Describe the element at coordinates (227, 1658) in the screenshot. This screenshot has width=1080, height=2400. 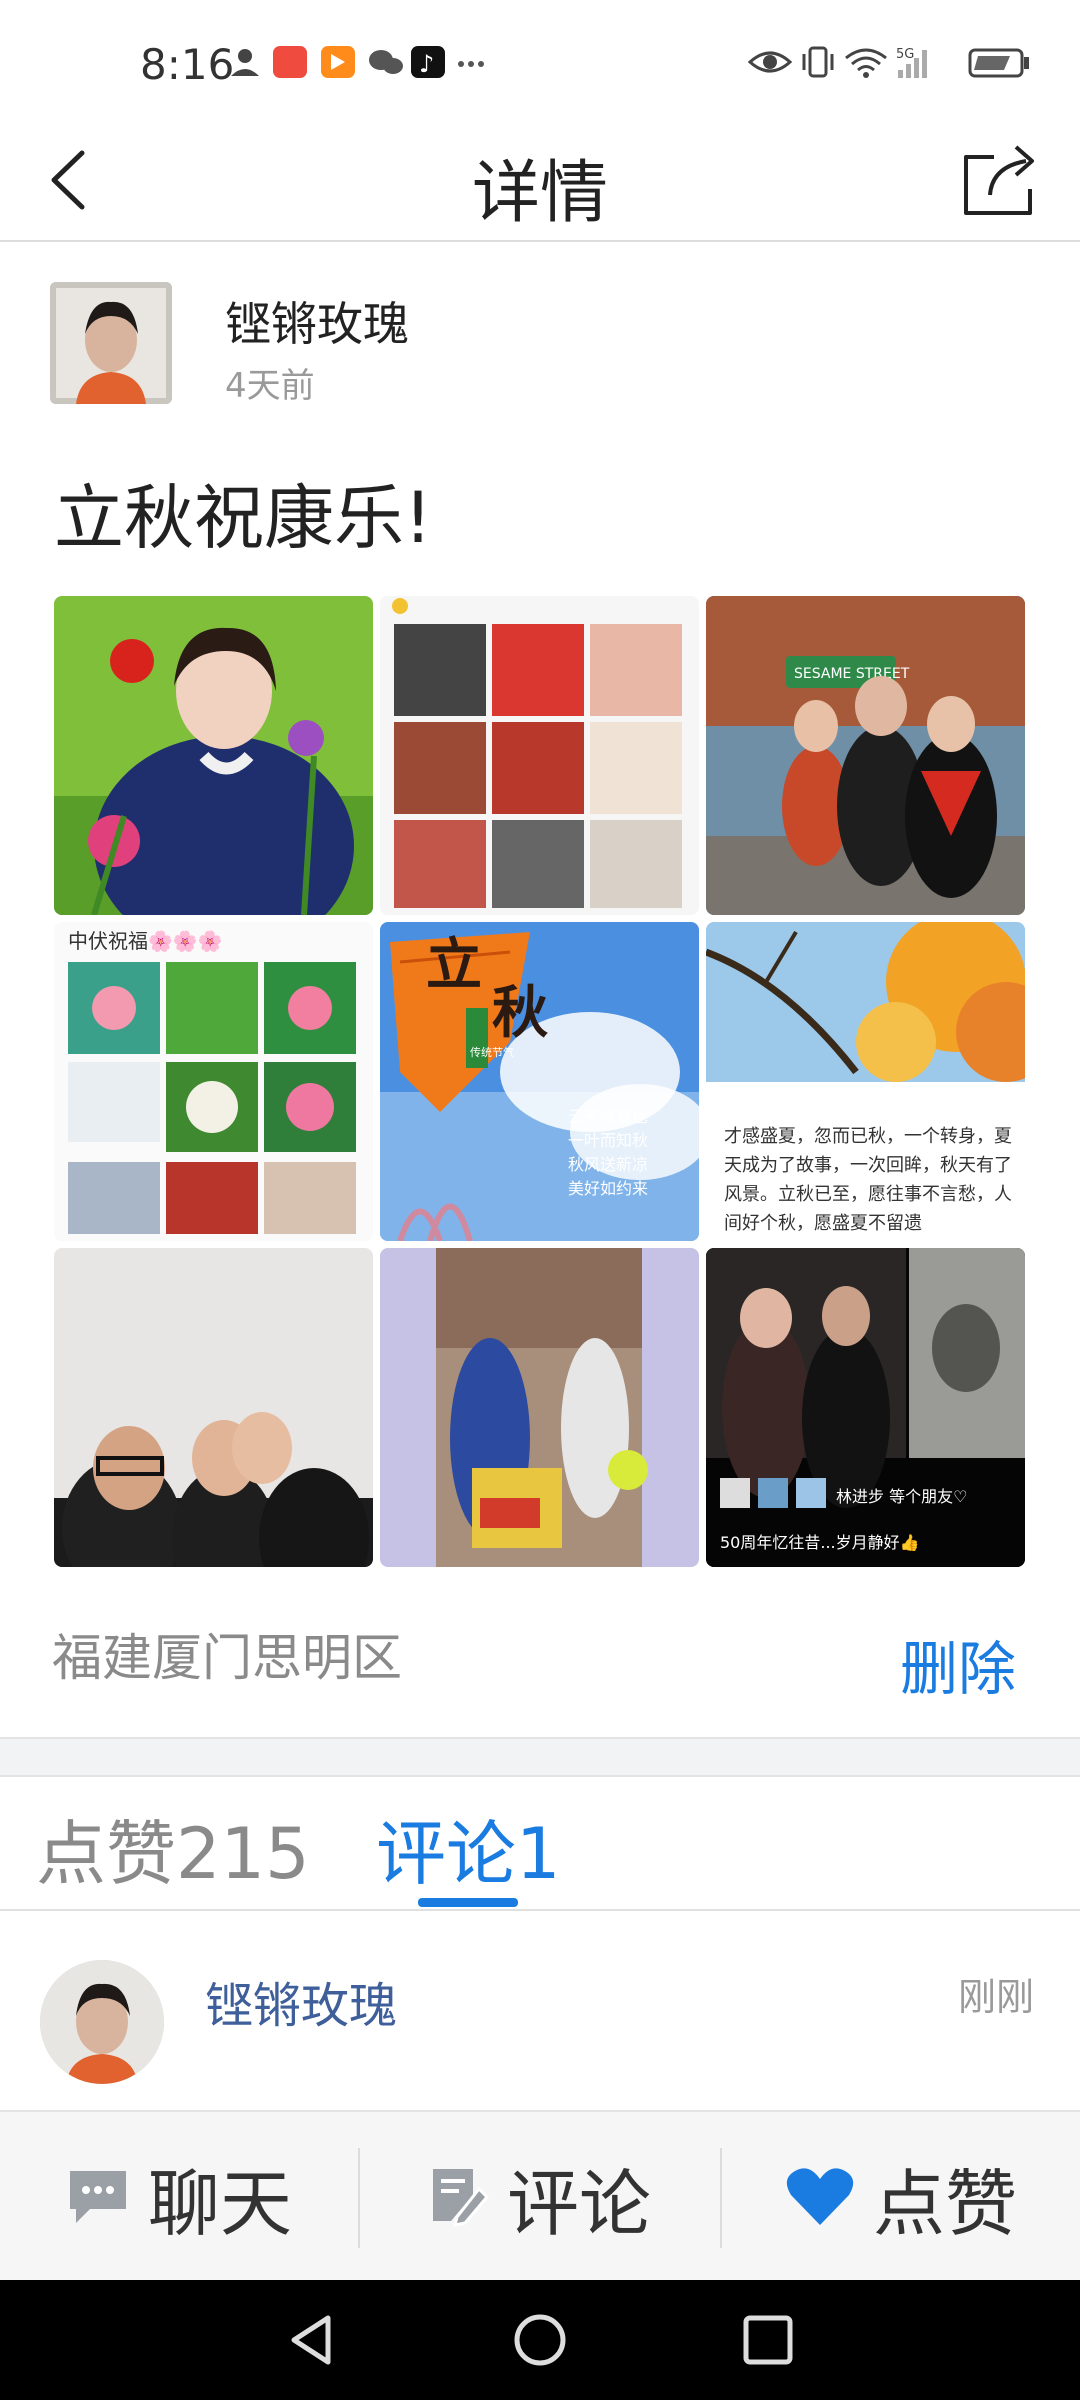
I see `post-location: 福建厦门思明区` at that location.